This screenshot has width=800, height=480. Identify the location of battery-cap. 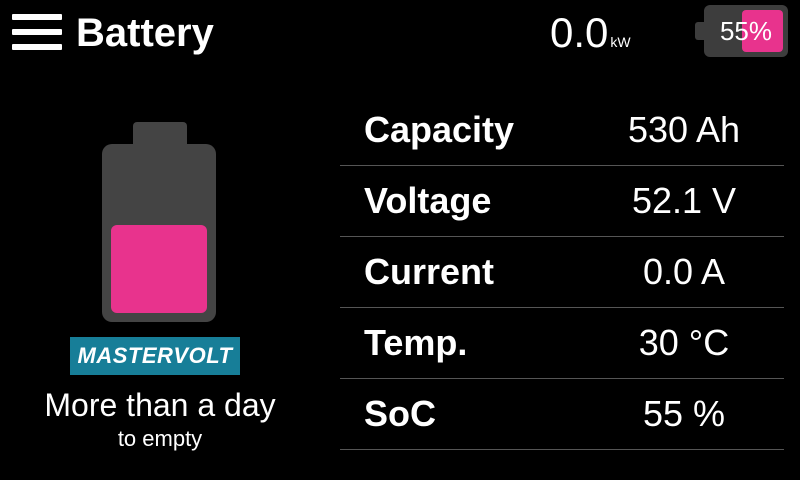
(160, 134).